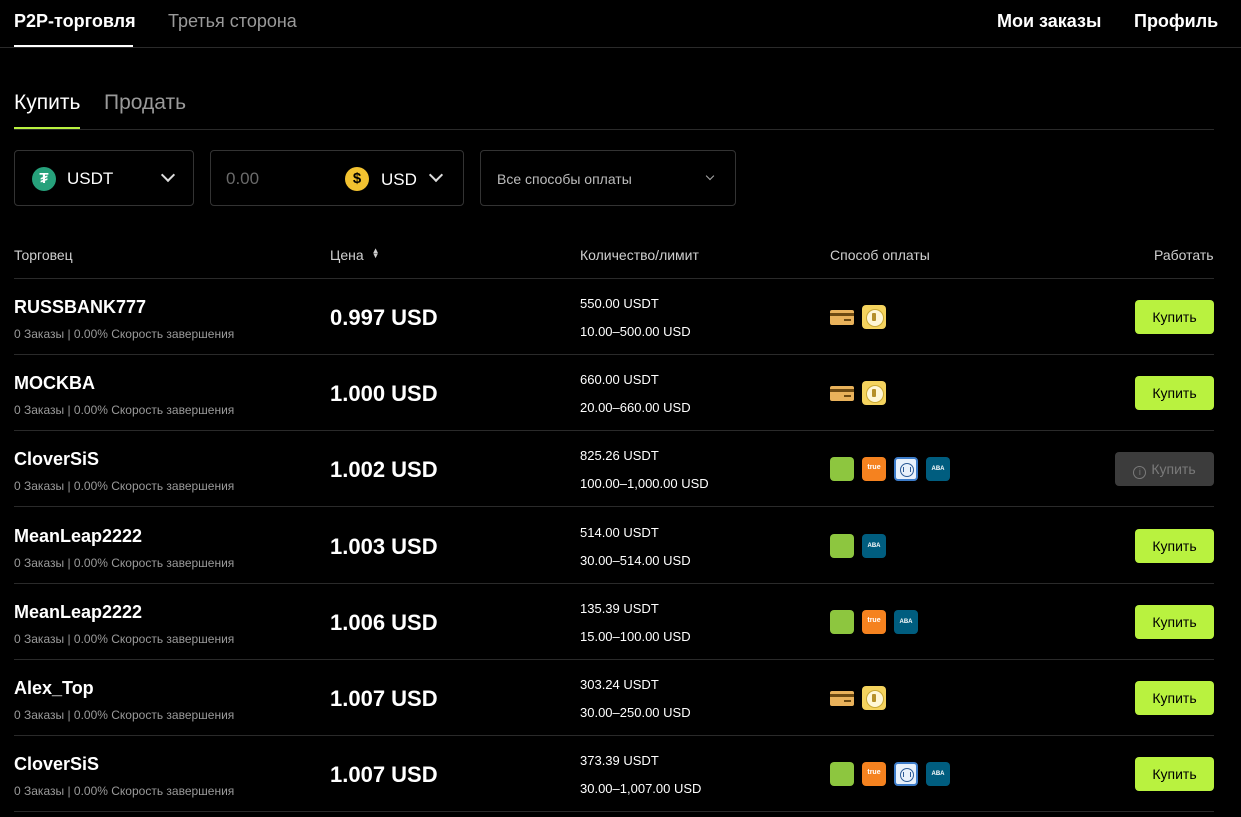  What do you see at coordinates (357, 179) in the screenshot?
I see `dollar-icon: $` at bounding box center [357, 179].